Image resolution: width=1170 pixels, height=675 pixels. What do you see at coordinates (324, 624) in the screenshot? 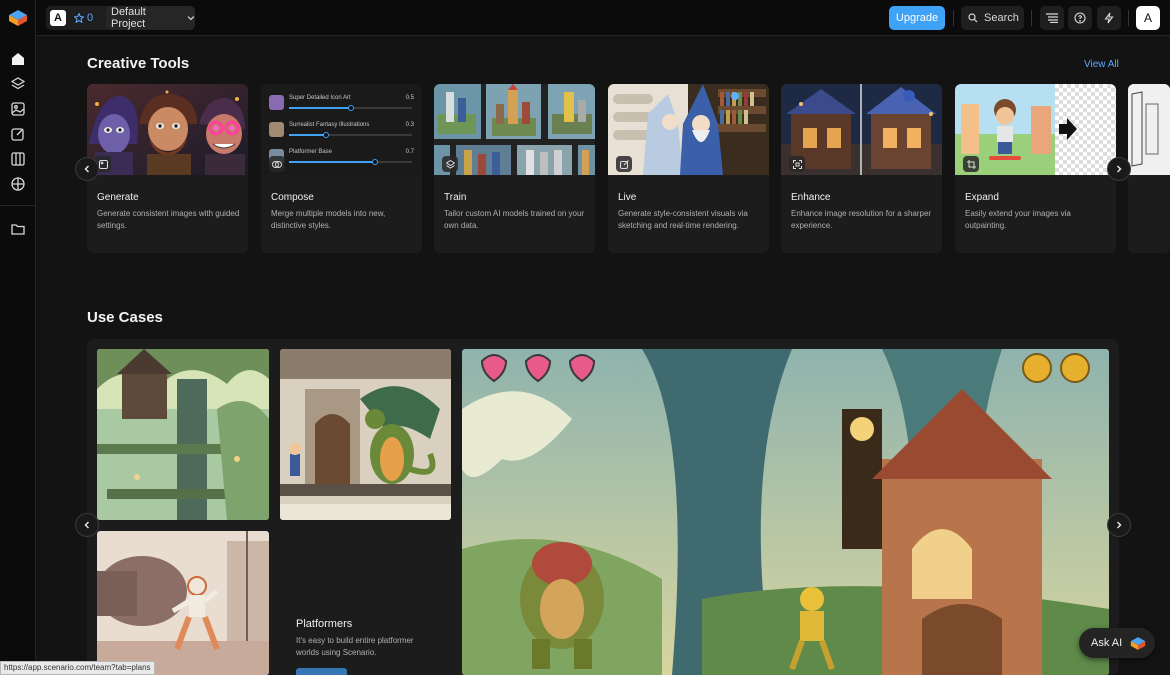
I see `use-case-title: Platformers` at bounding box center [324, 624].